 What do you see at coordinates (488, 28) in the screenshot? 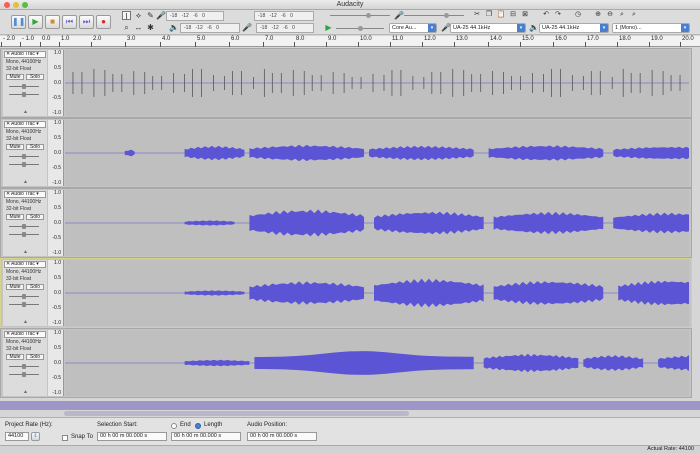
I see `input-device-dropdown: UA-25 44.1kHz ▾` at bounding box center [488, 28].